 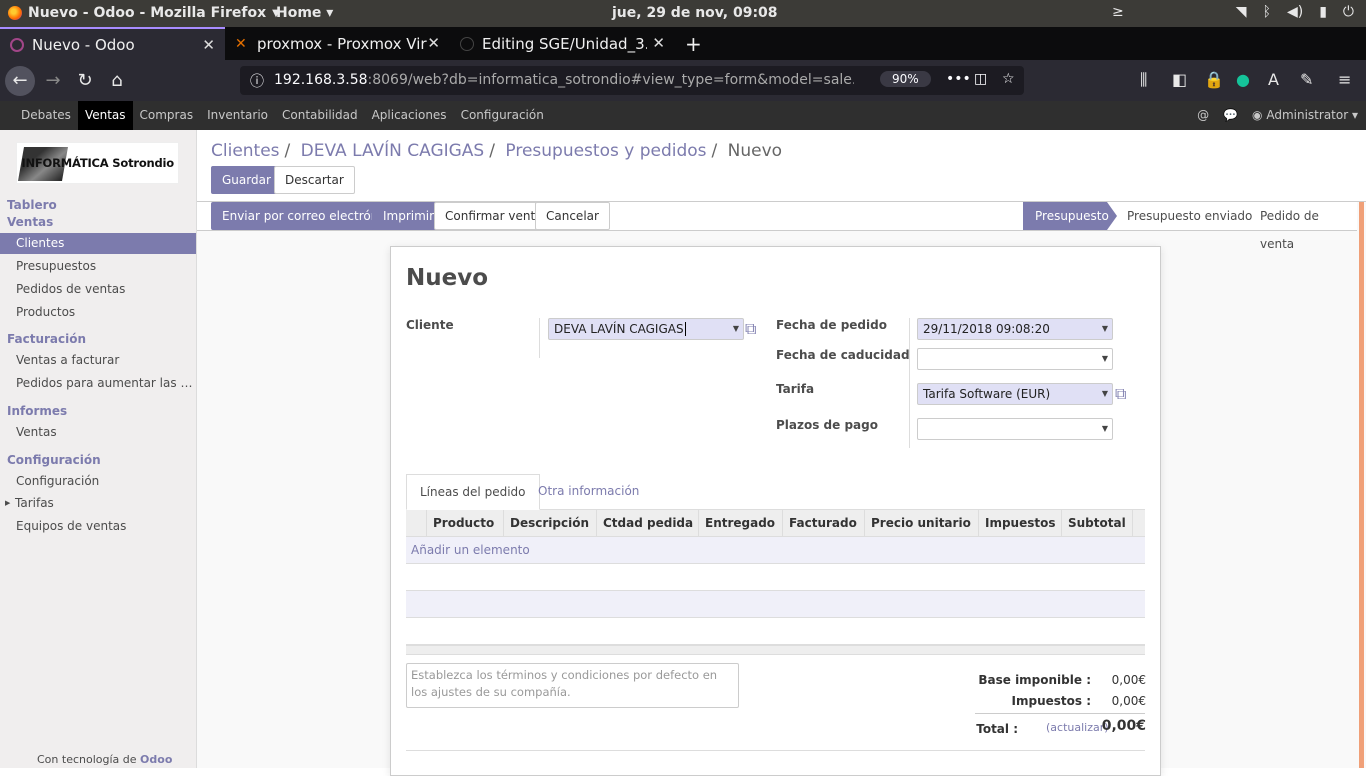 What do you see at coordinates (98, 243) in the screenshot?
I see `sidebar-item-clientes: Clientes` at bounding box center [98, 243].